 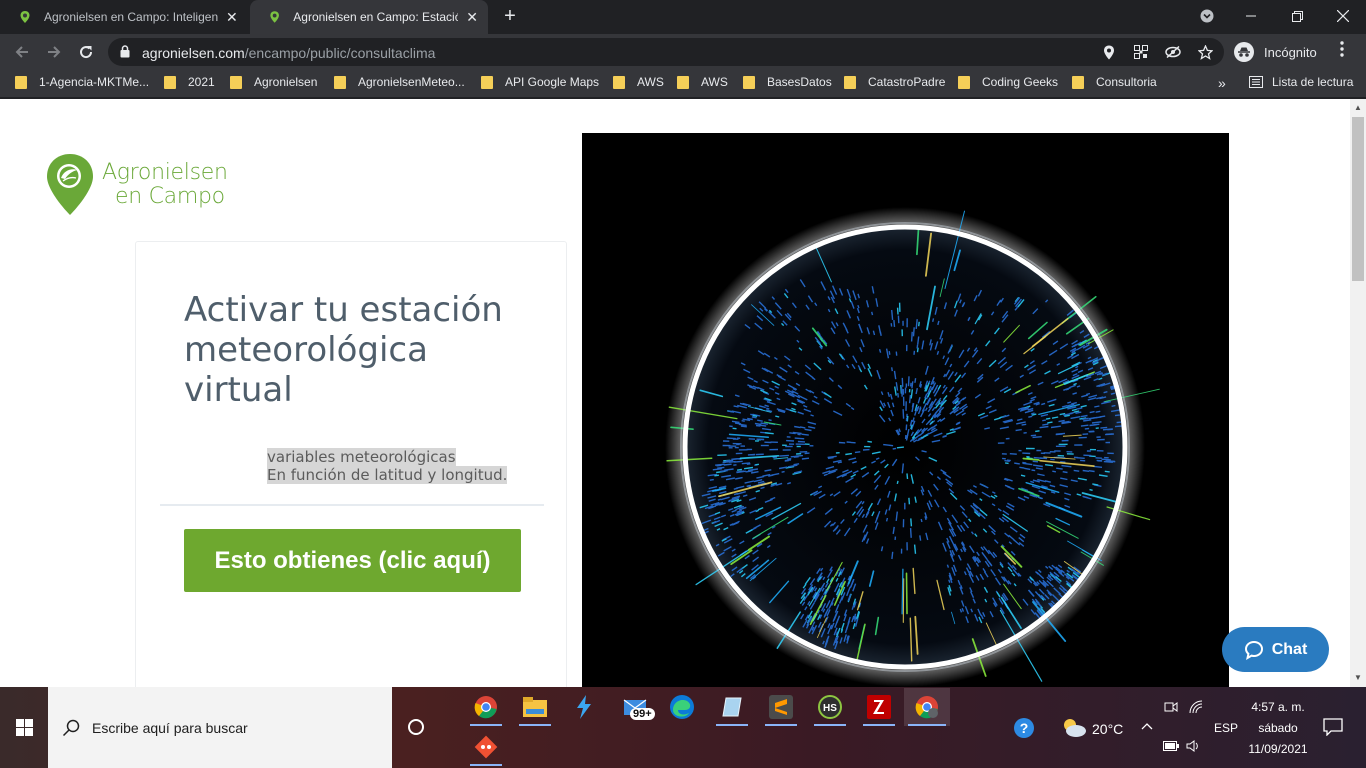 I want to click on page-scrollbar: ▲ ▼, so click(x=1358, y=393).